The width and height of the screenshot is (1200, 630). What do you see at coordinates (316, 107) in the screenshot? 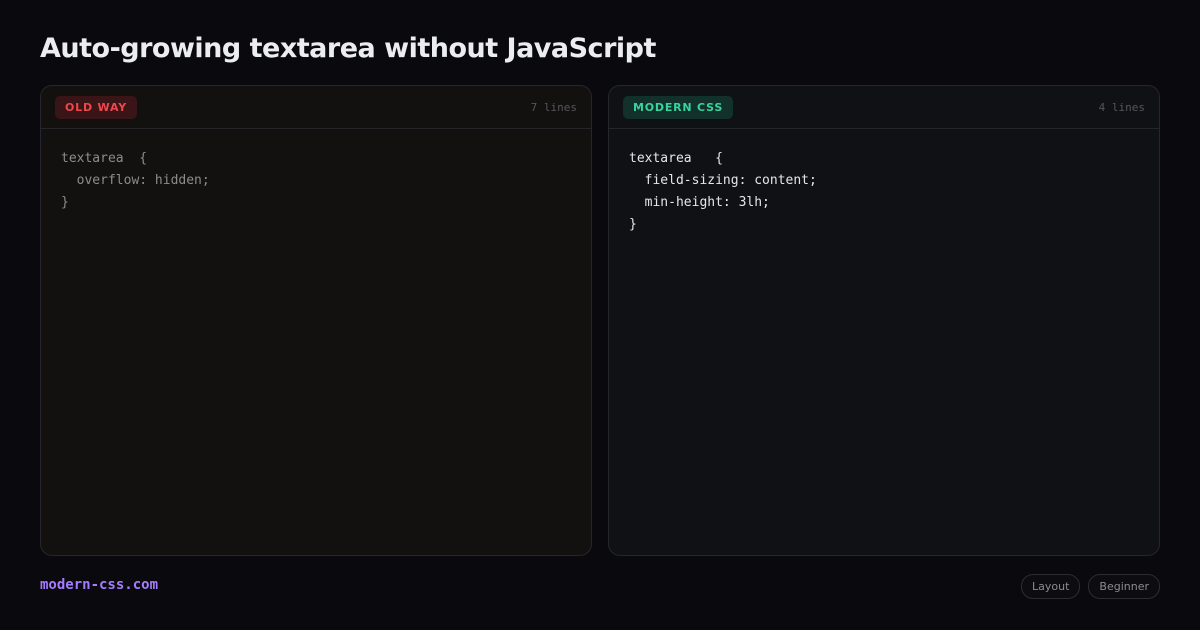
I see `old-way-panel-header: OLD WAY 7 lines` at bounding box center [316, 107].